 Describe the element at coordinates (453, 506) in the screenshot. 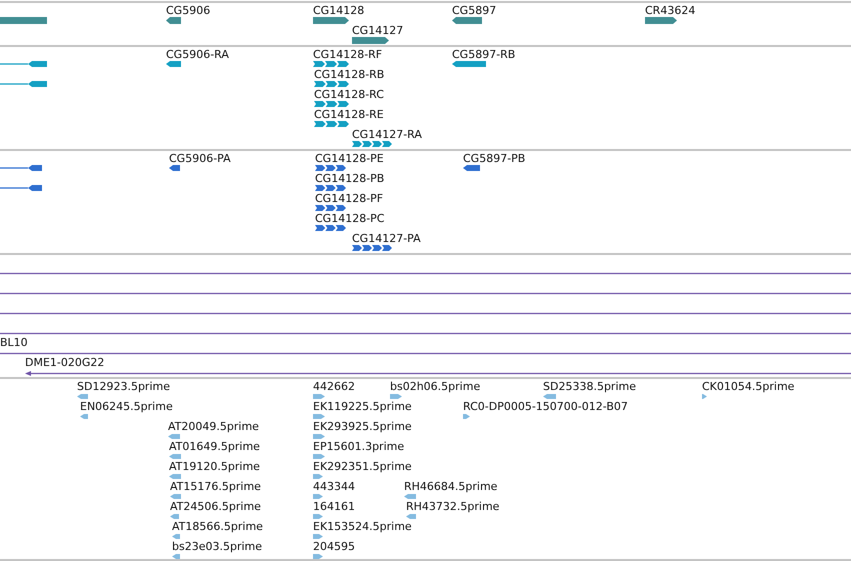

I see `feature-label: RH43732.5prime` at that location.